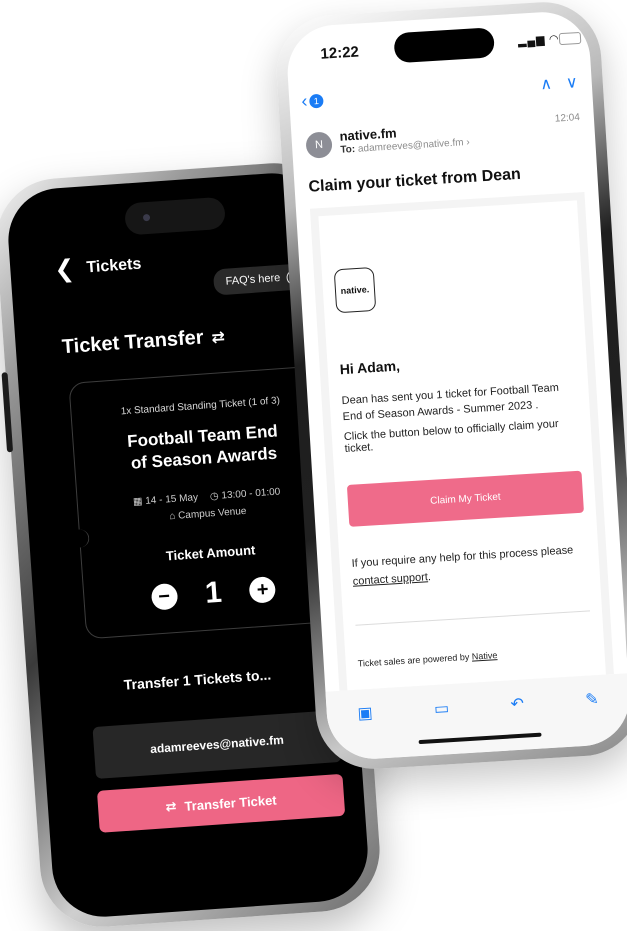  I want to click on chevron-left-icon: ❮, so click(65, 269).